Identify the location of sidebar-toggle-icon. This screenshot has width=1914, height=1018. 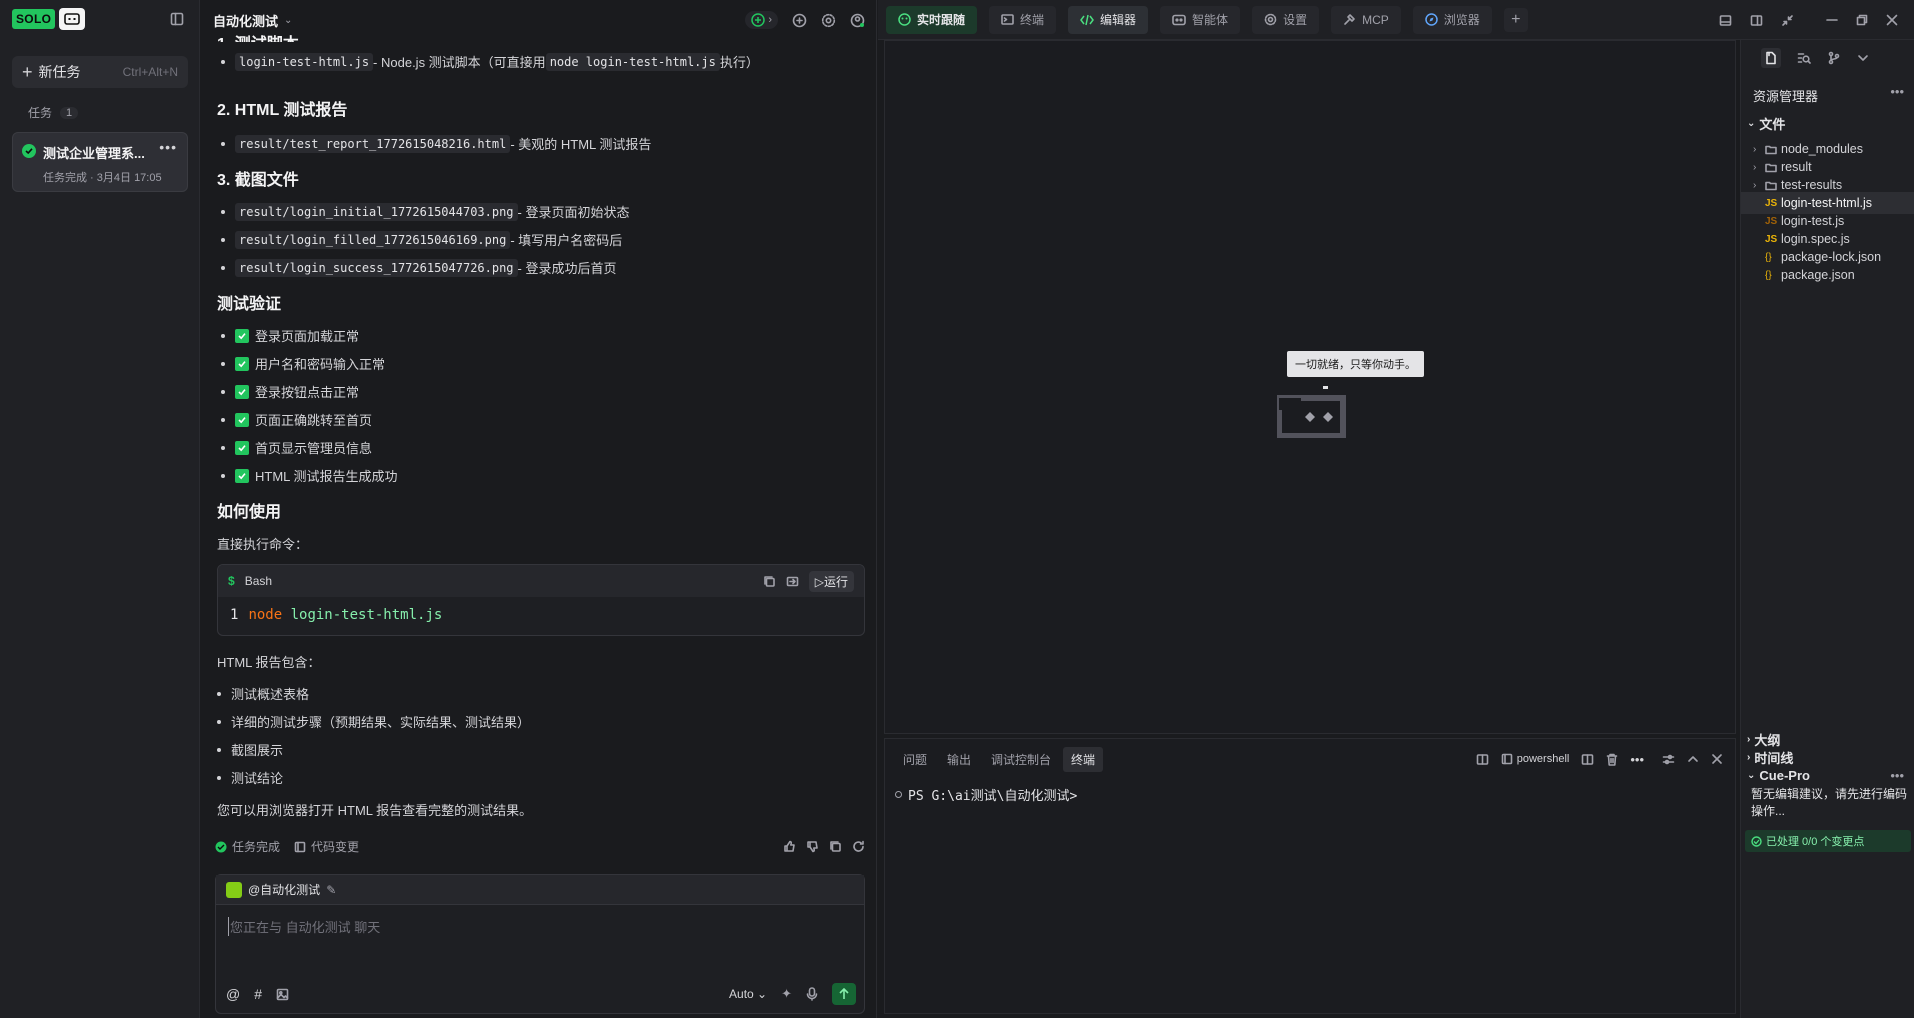
(177, 19).